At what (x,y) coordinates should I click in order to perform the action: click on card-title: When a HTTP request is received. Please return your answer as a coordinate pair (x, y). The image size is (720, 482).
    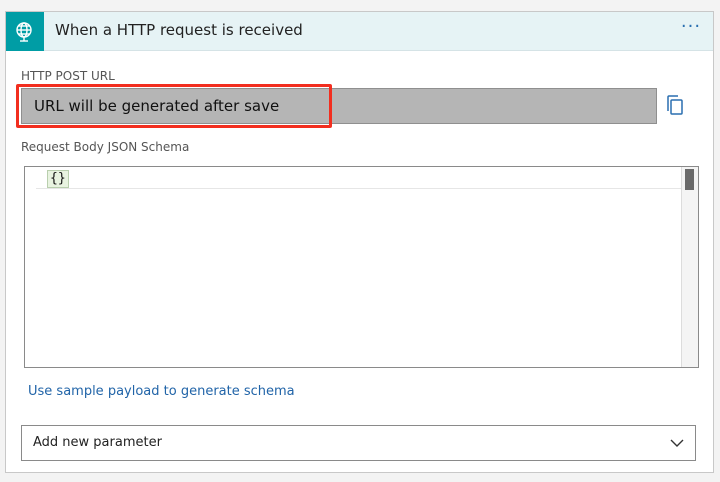
    Looking at the image, I should click on (179, 30).